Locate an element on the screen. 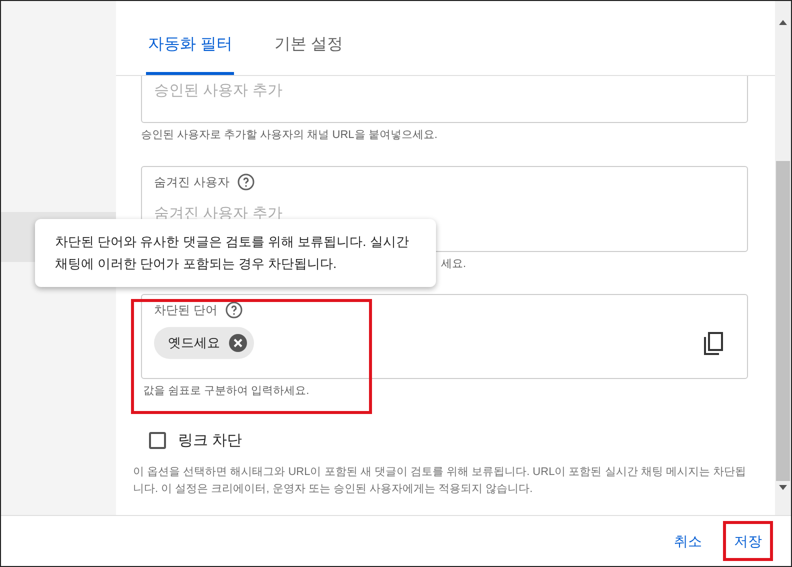  copy-icon is located at coordinates (714, 344).